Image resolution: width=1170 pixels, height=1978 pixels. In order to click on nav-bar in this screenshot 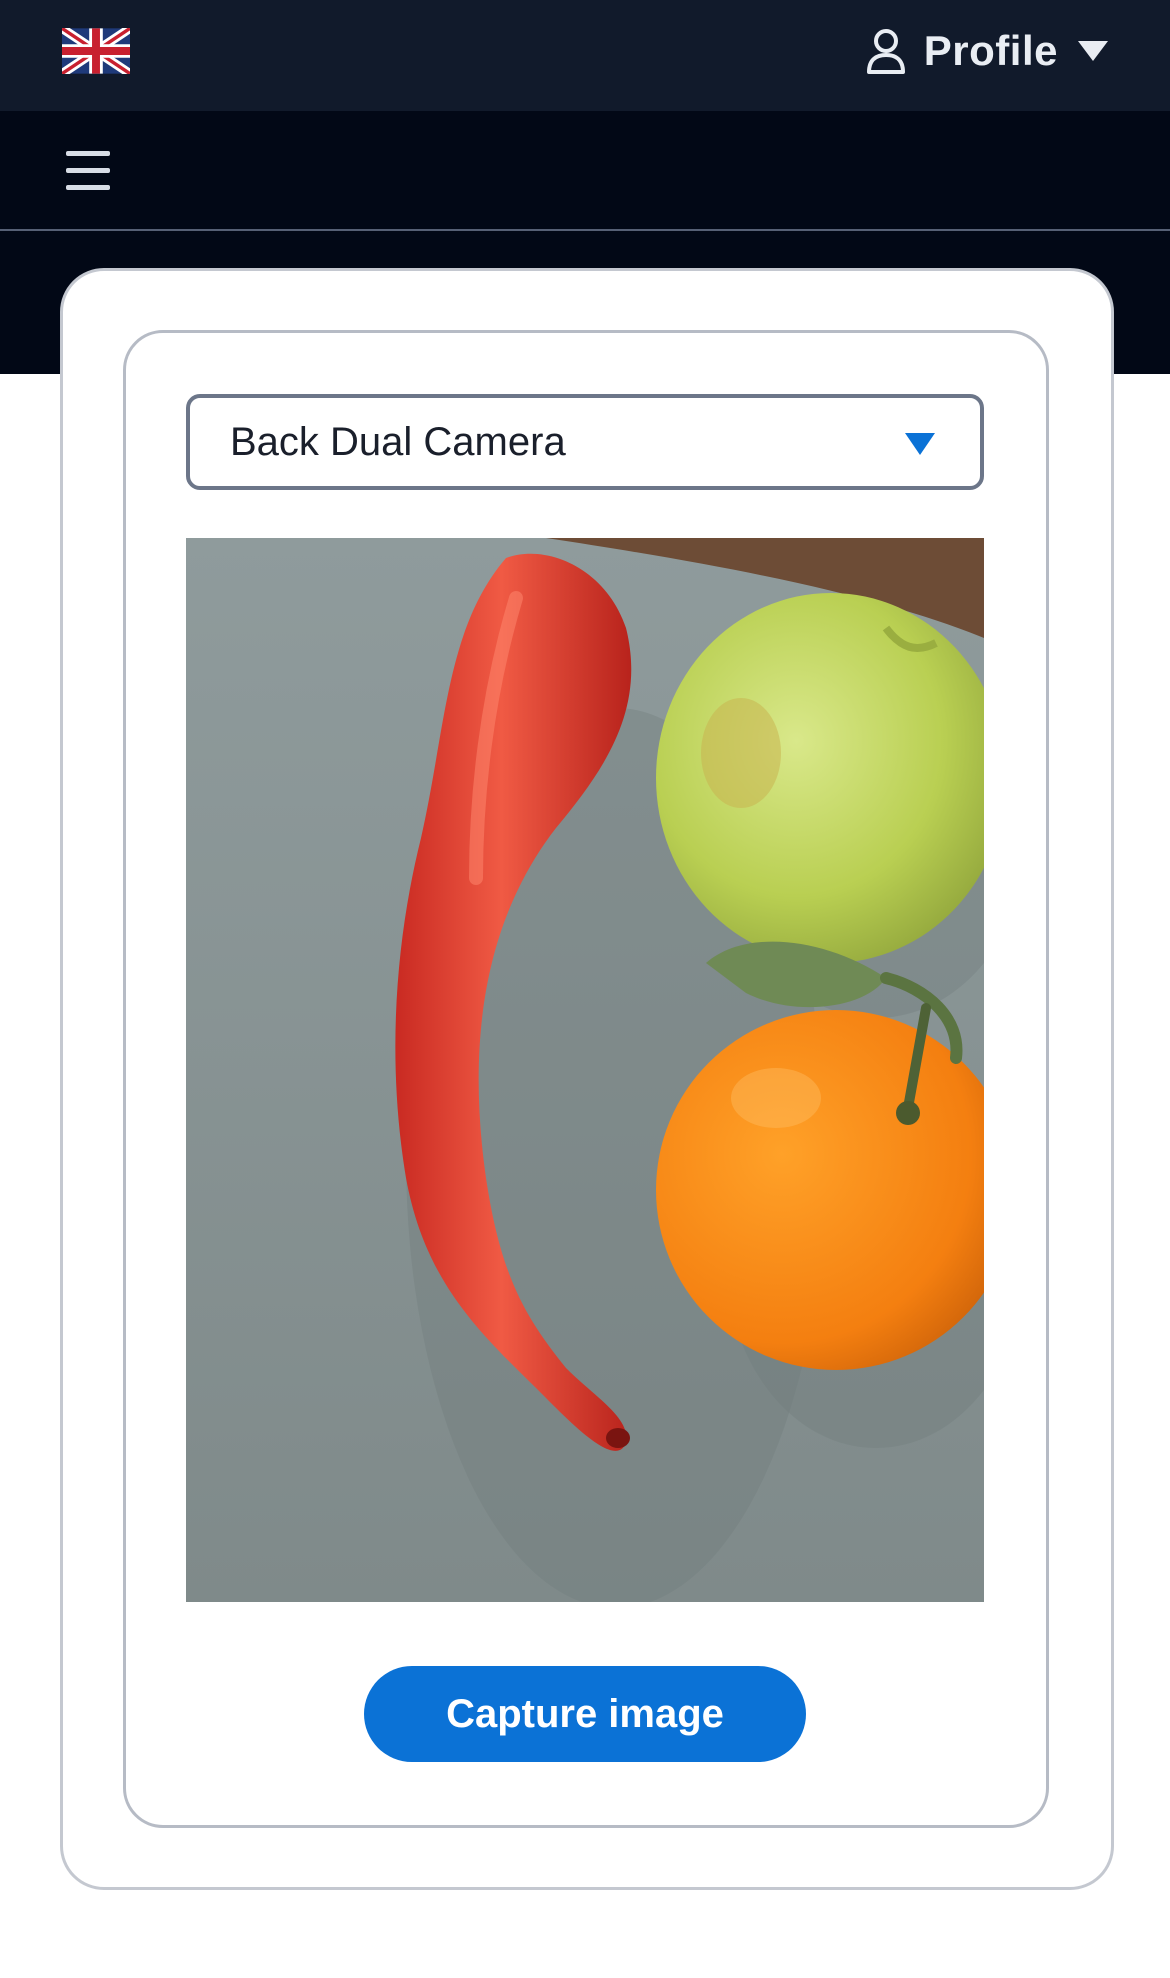, I will do `click(585, 171)`.